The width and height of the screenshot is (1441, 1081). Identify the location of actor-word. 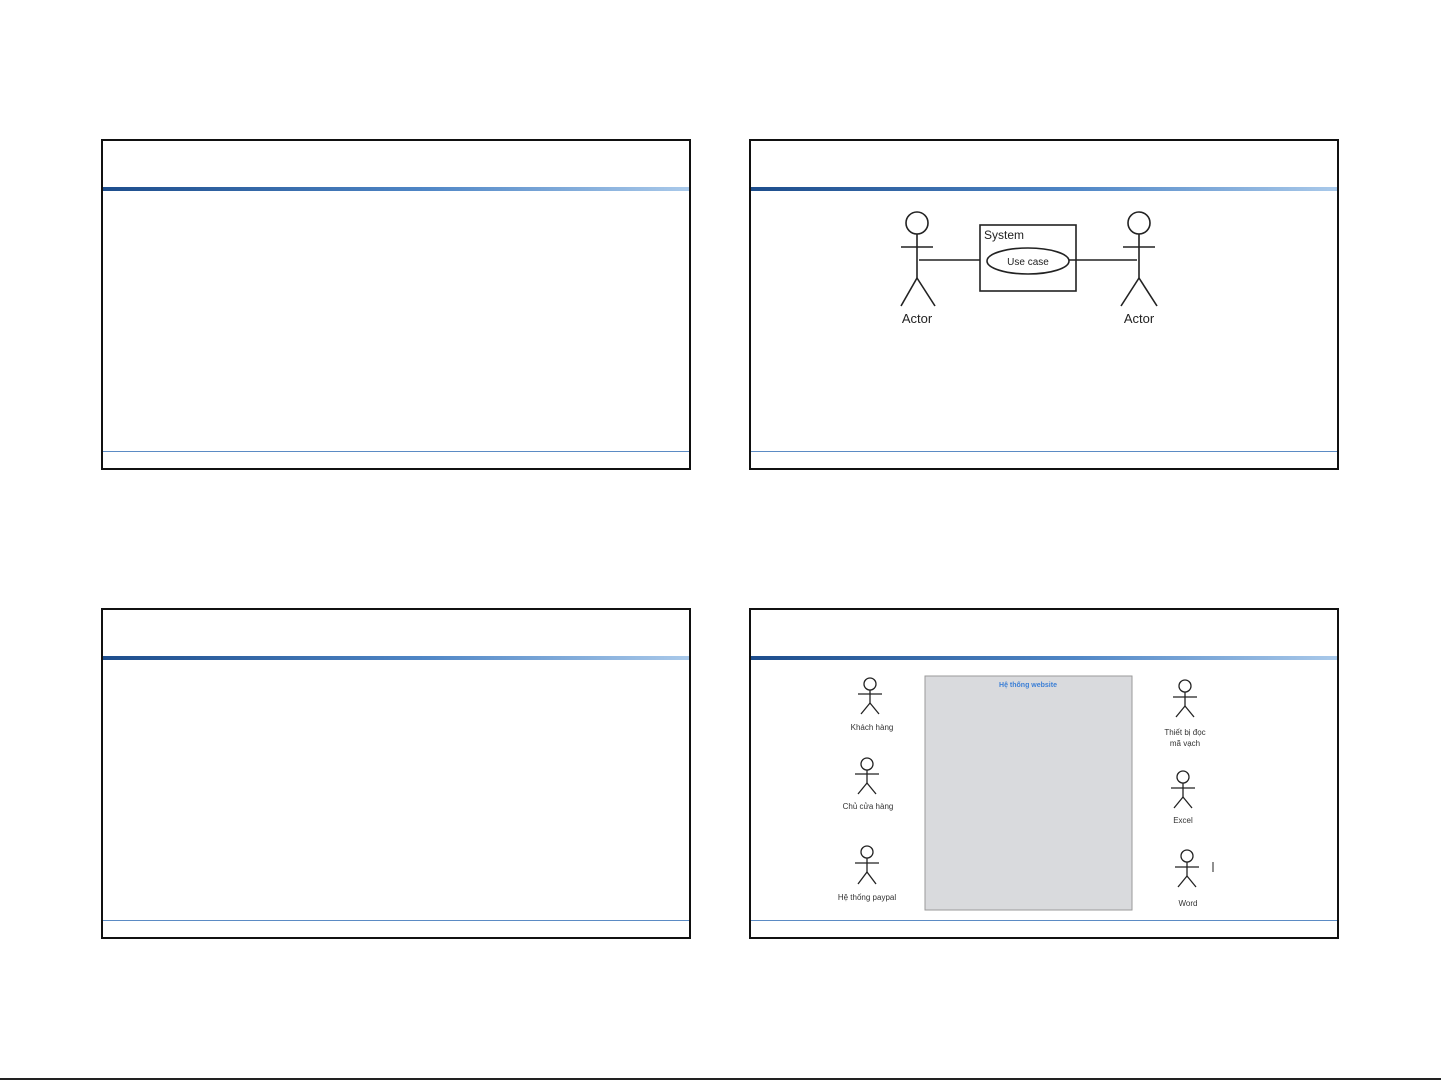
(1187, 868).